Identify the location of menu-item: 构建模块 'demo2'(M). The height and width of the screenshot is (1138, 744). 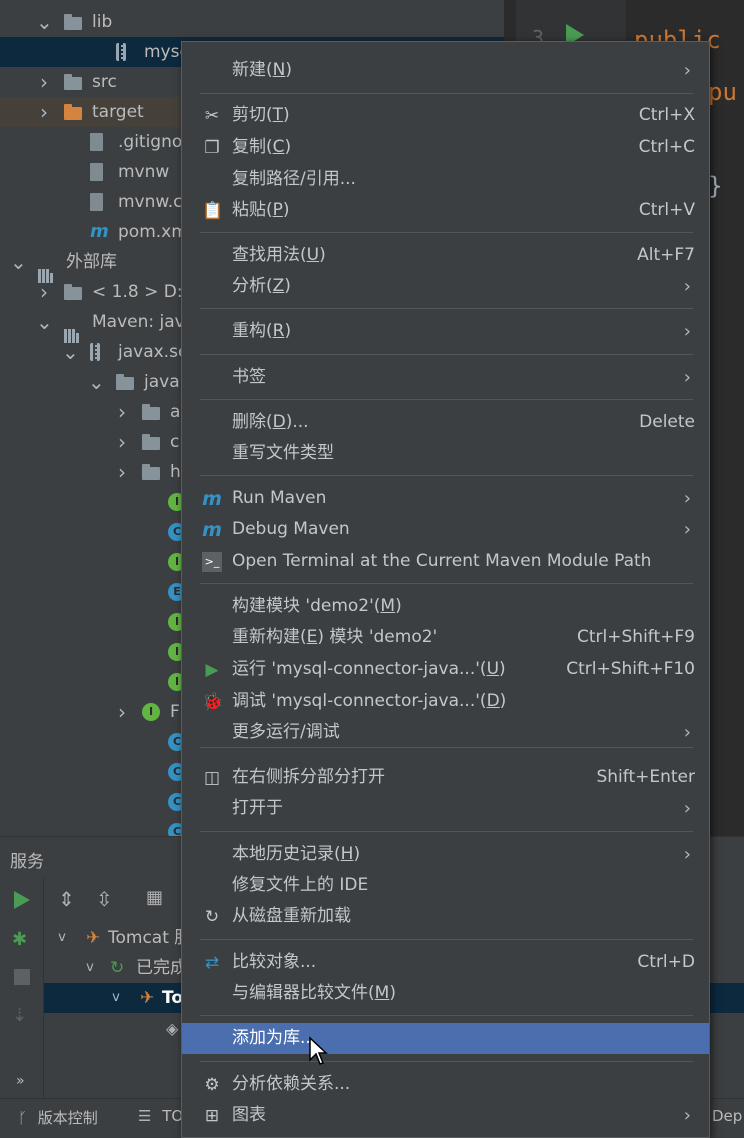
(445, 606).